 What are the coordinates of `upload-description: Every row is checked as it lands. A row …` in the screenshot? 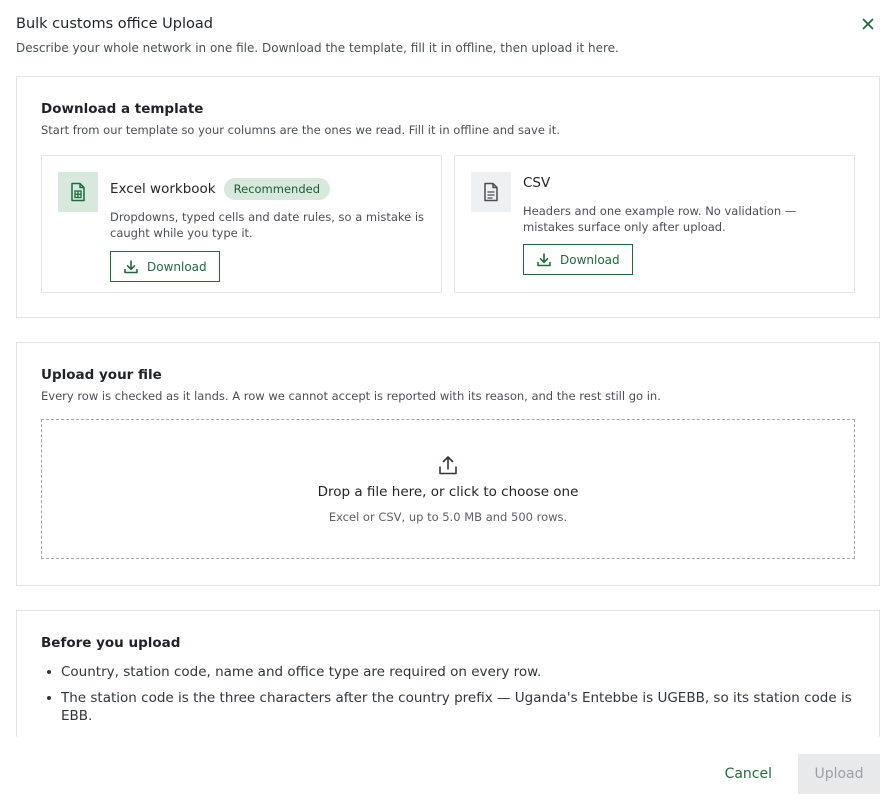 It's located at (351, 396).